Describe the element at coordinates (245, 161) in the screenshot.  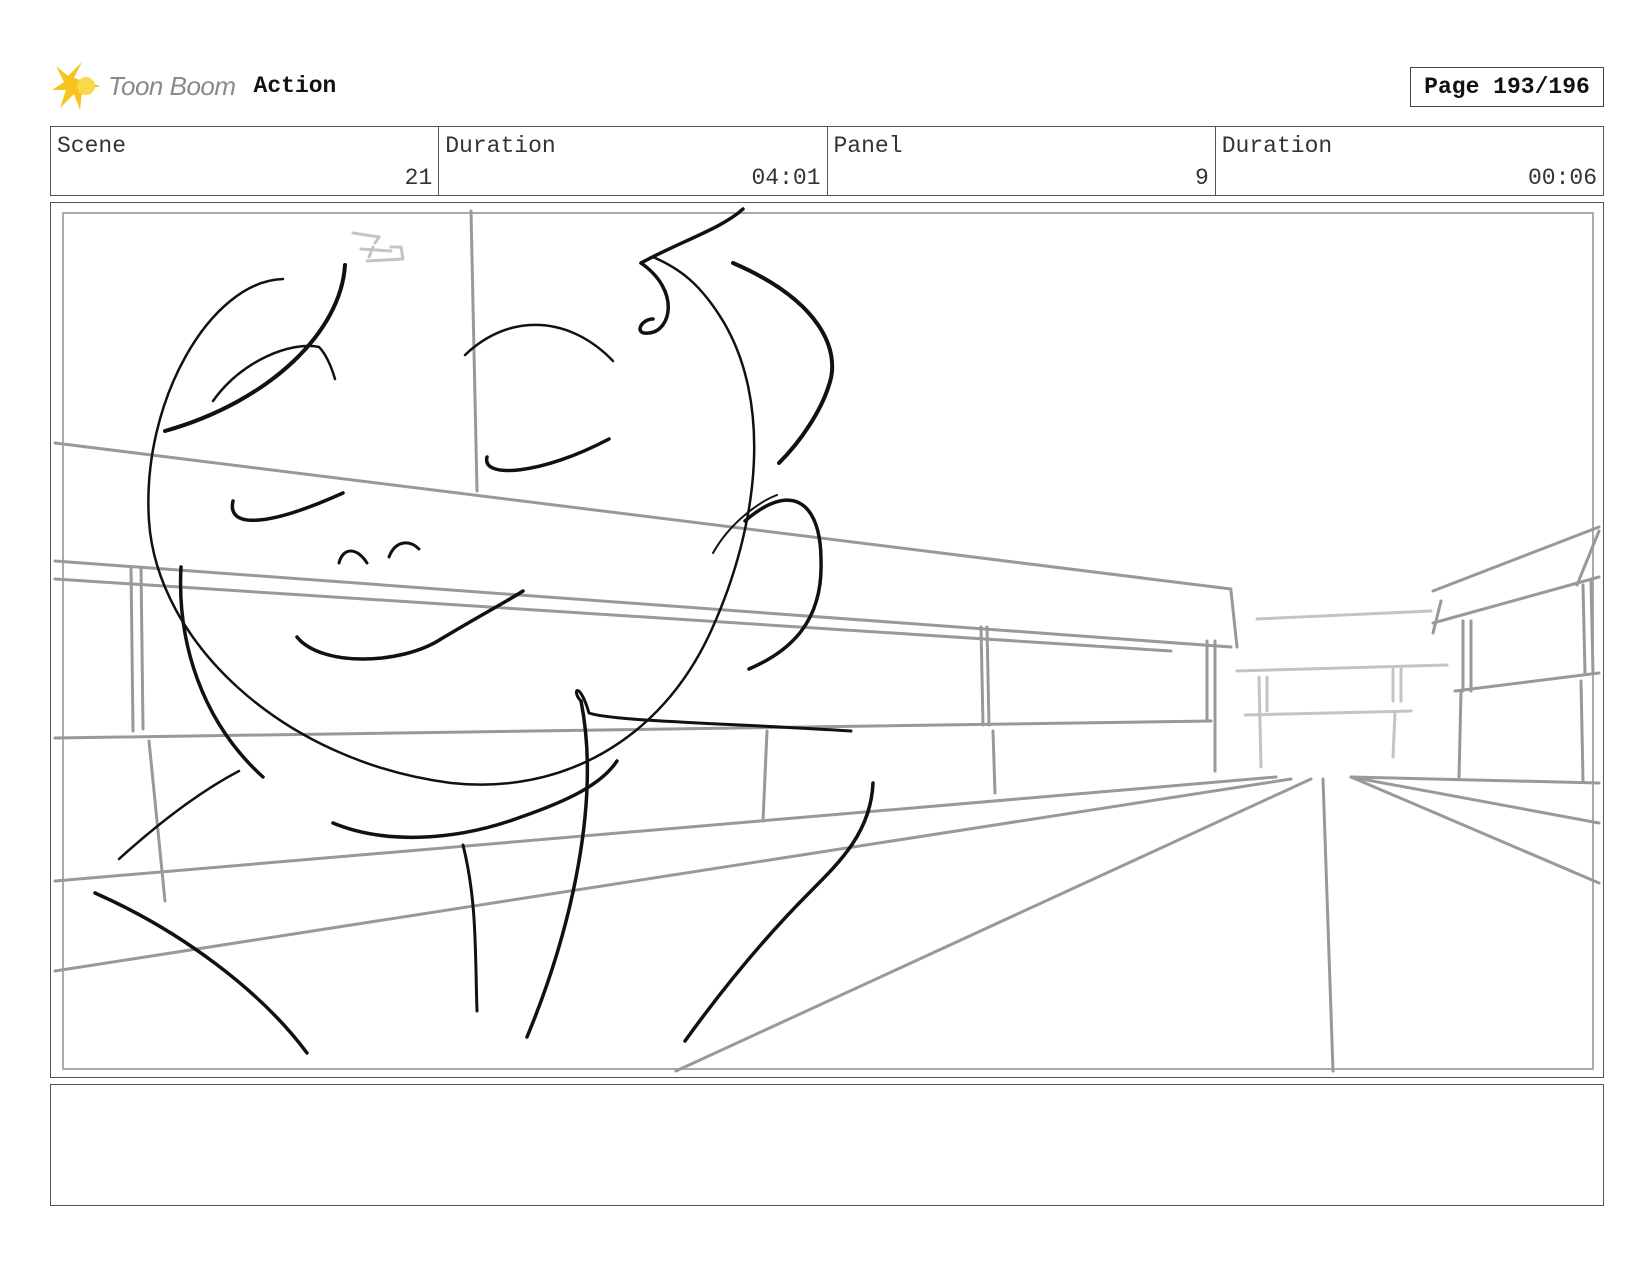
I see `scene-cell: Scene 21` at that location.